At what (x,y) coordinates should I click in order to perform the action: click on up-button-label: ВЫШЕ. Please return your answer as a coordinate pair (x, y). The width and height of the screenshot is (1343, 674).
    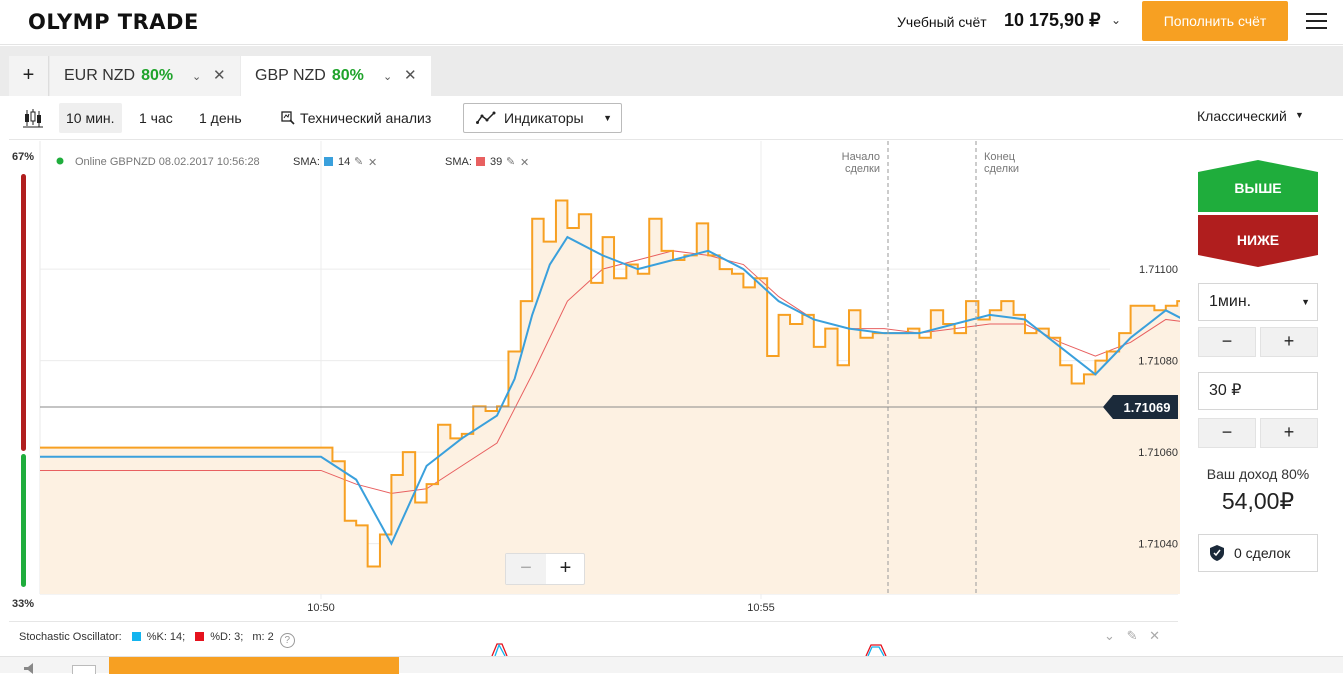
    Looking at the image, I should click on (1258, 188).